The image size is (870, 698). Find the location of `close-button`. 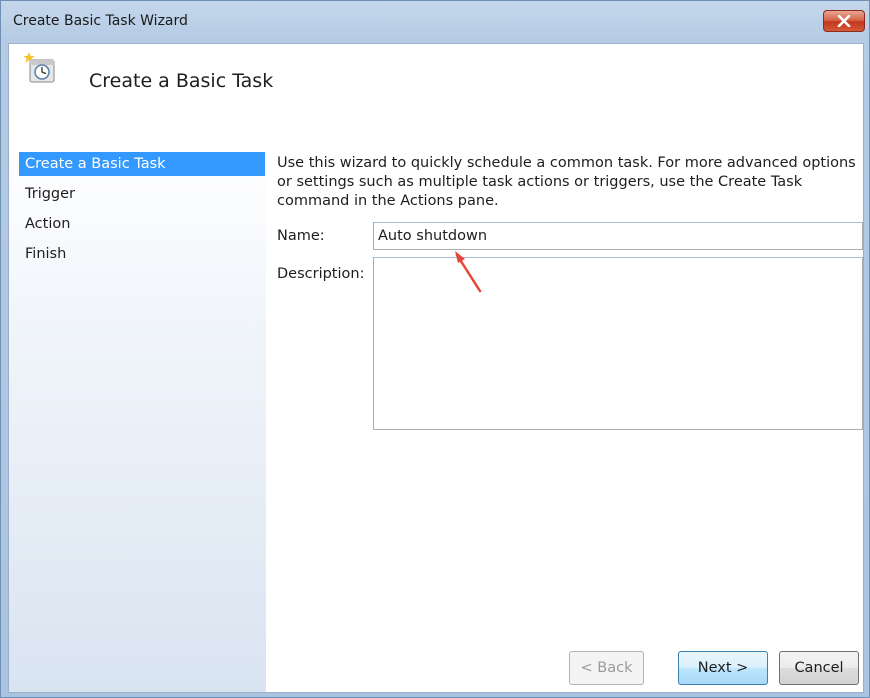

close-button is located at coordinates (844, 21).